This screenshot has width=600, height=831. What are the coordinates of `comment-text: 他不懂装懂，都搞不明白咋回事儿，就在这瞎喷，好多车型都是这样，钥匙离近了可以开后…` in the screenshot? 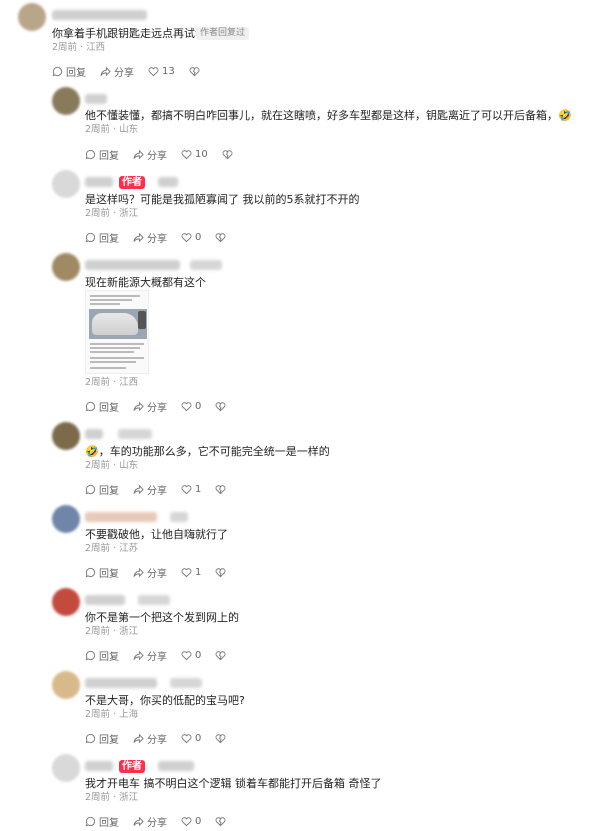 It's located at (328, 115).